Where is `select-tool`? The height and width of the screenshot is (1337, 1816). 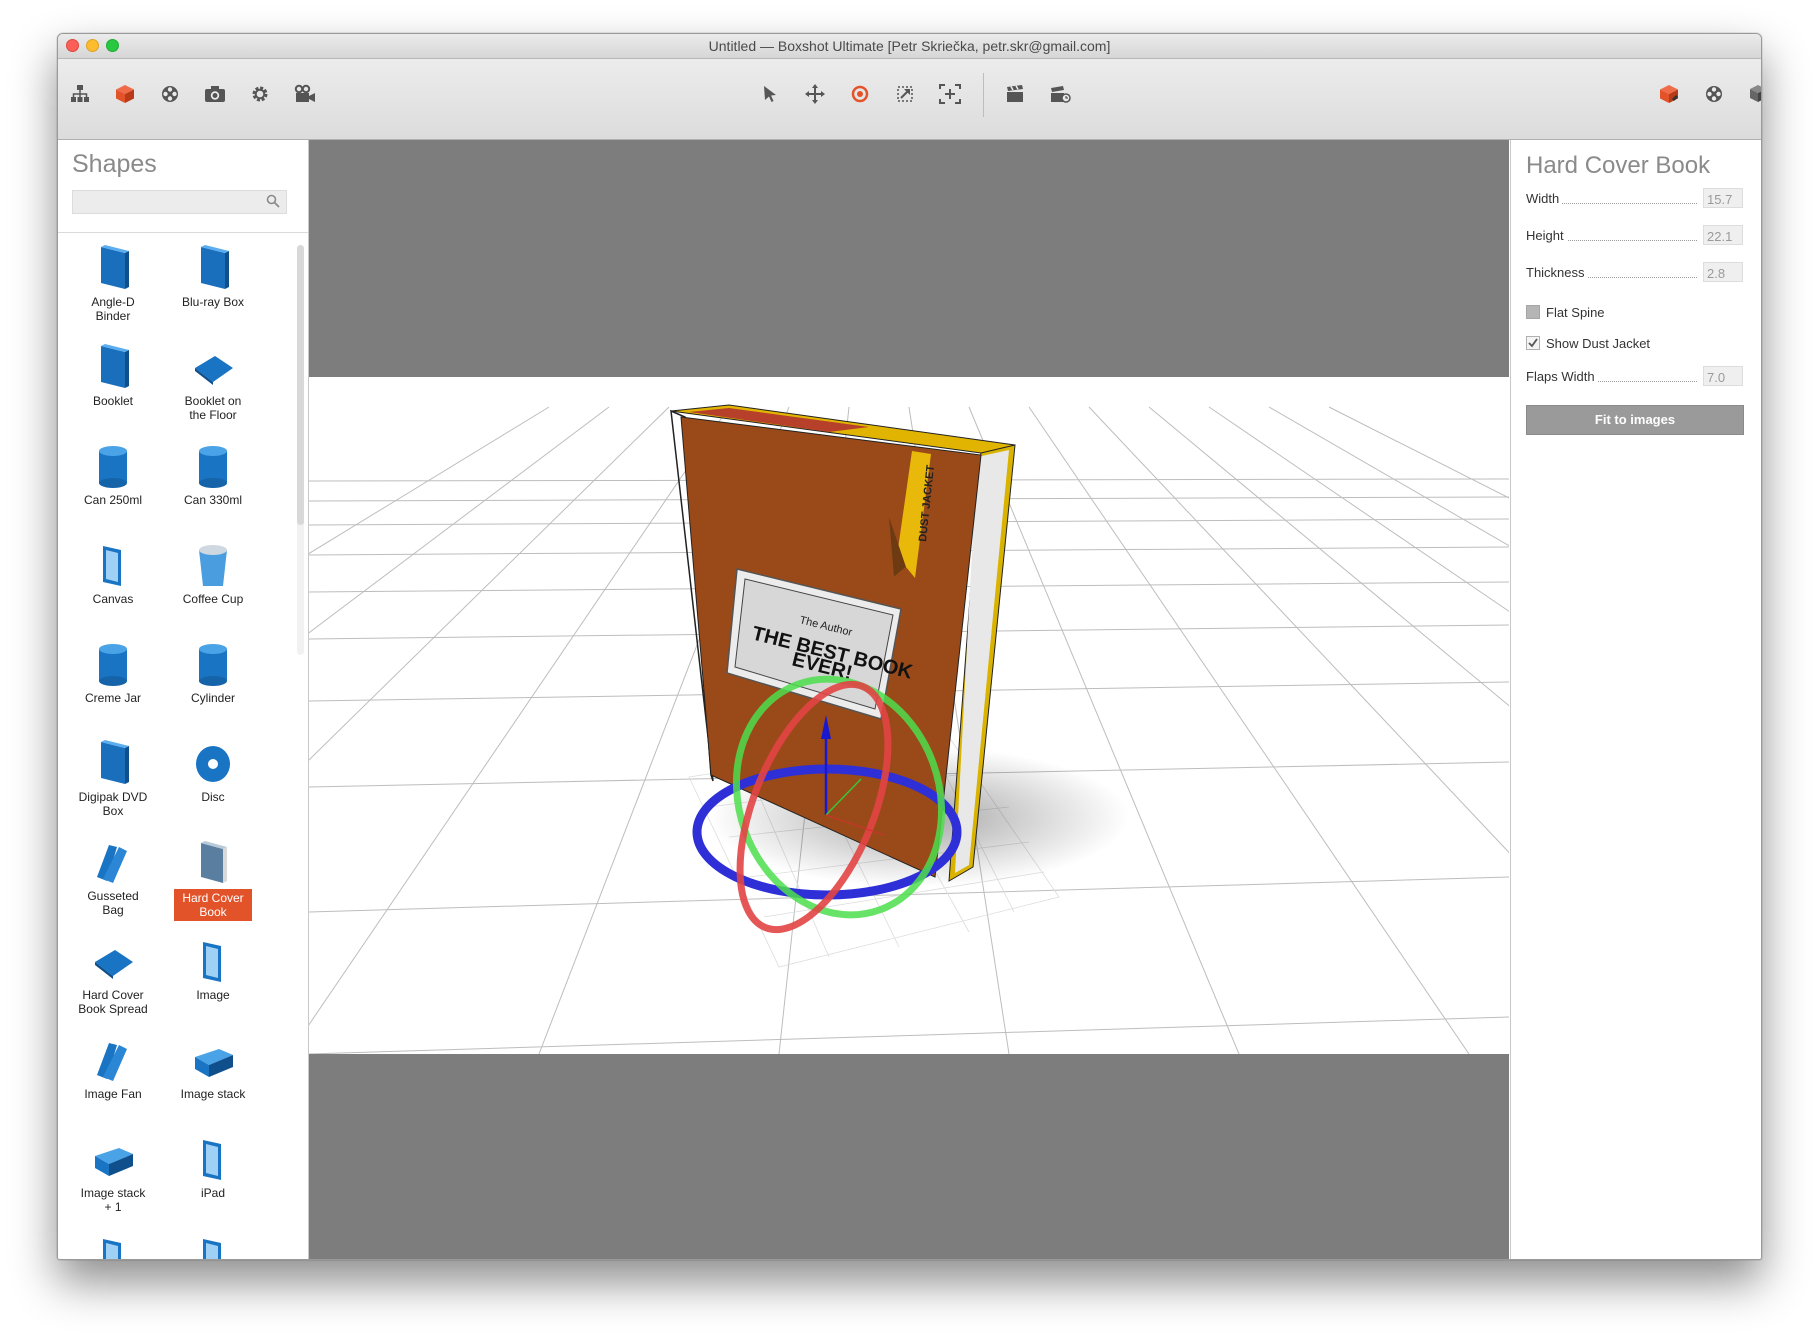
select-tool is located at coordinates (770, 94).